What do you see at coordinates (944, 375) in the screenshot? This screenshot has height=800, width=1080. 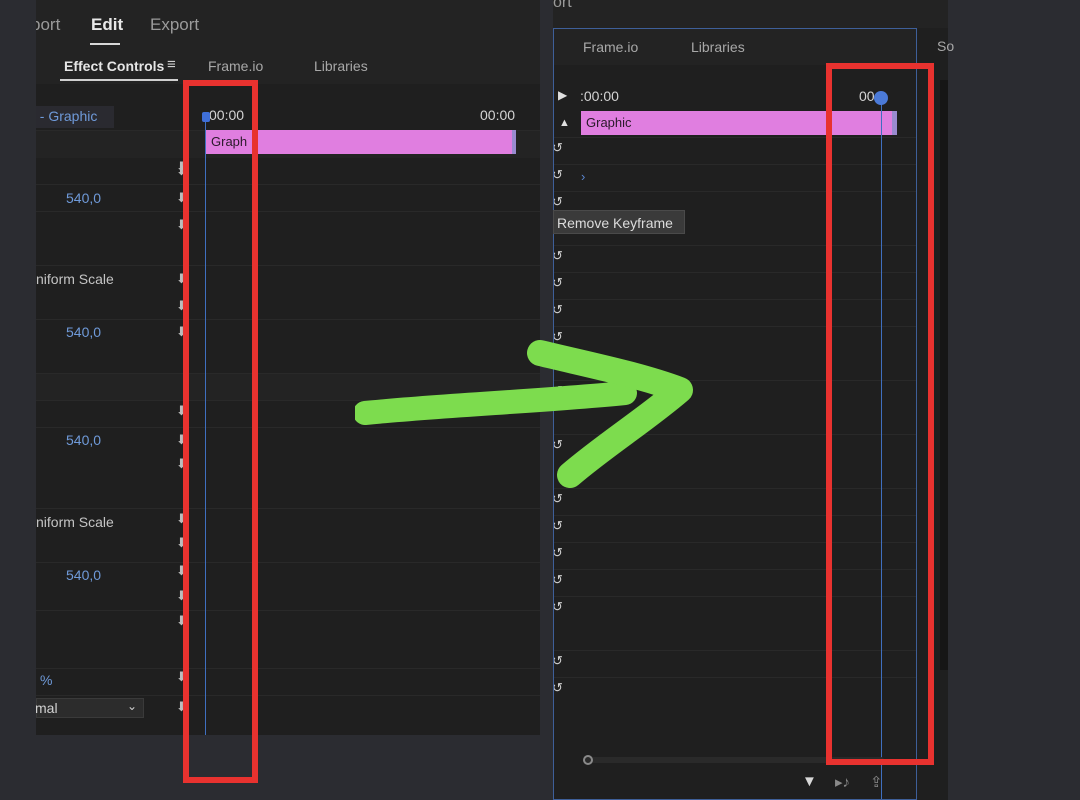 I see `adjacent-panel-scroll` at bounding box center [944, 375].